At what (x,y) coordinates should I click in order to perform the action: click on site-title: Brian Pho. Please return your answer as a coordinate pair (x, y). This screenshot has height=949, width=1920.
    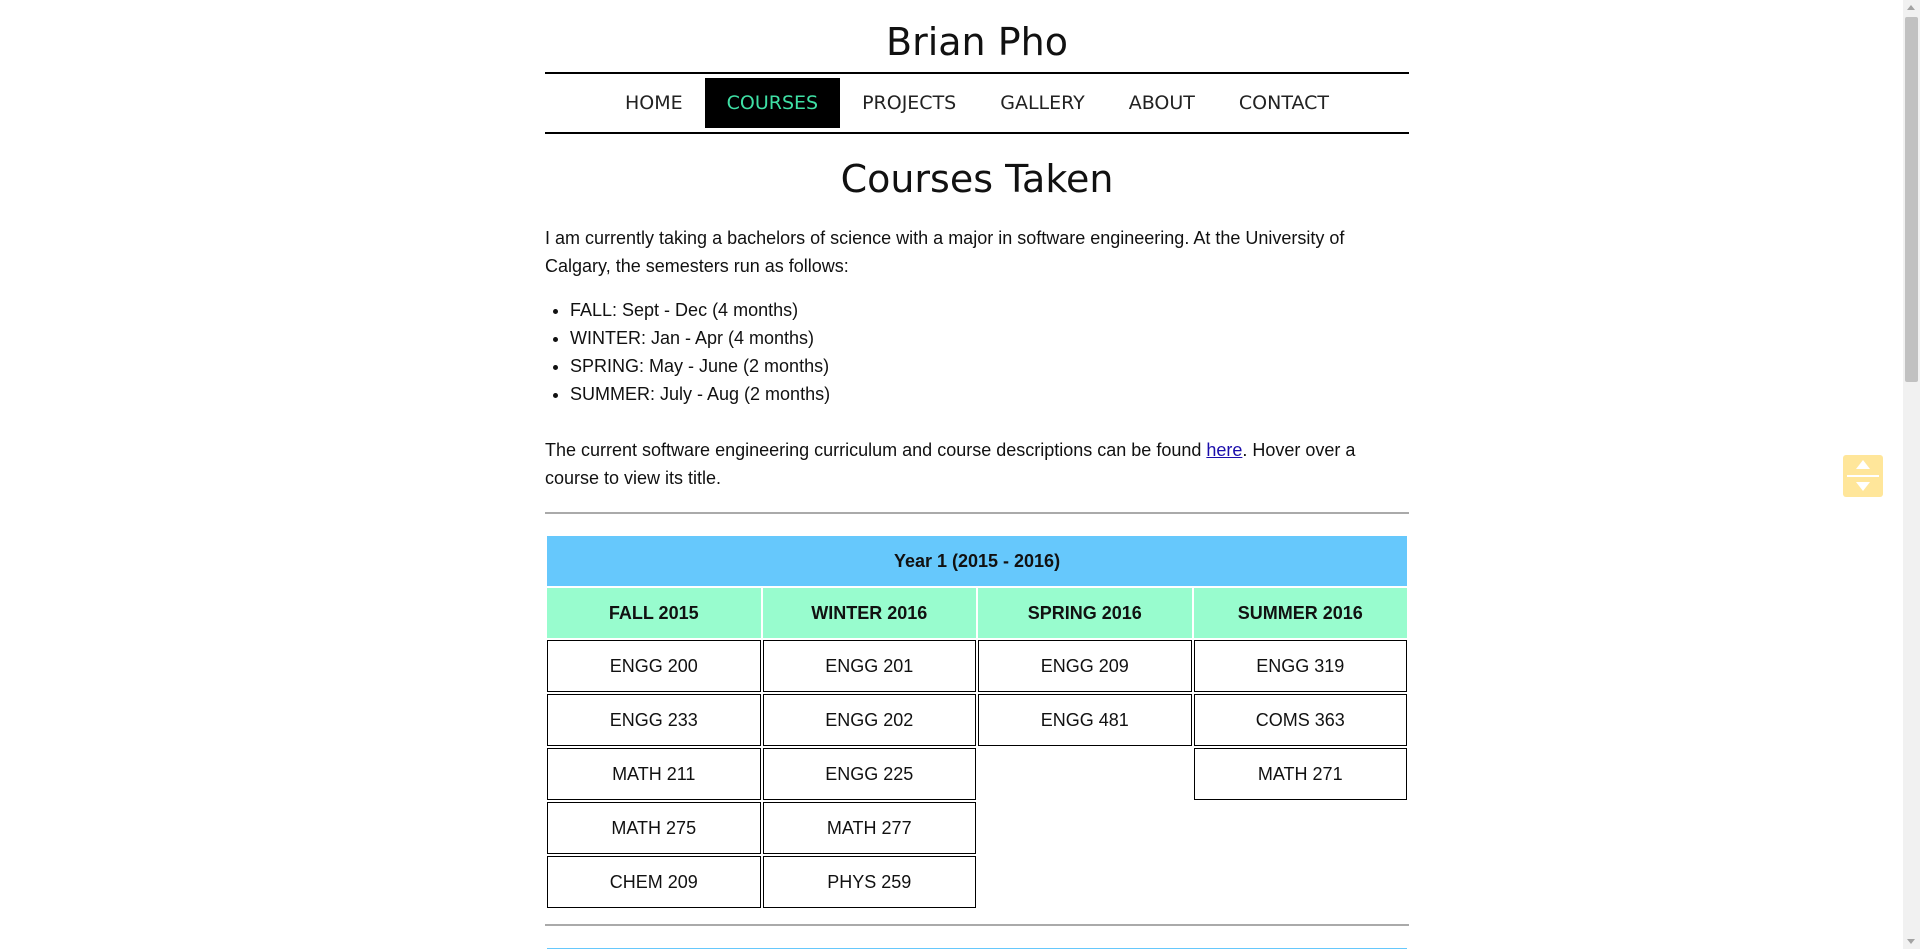
    Looking at the image, I should click on (977, 36).